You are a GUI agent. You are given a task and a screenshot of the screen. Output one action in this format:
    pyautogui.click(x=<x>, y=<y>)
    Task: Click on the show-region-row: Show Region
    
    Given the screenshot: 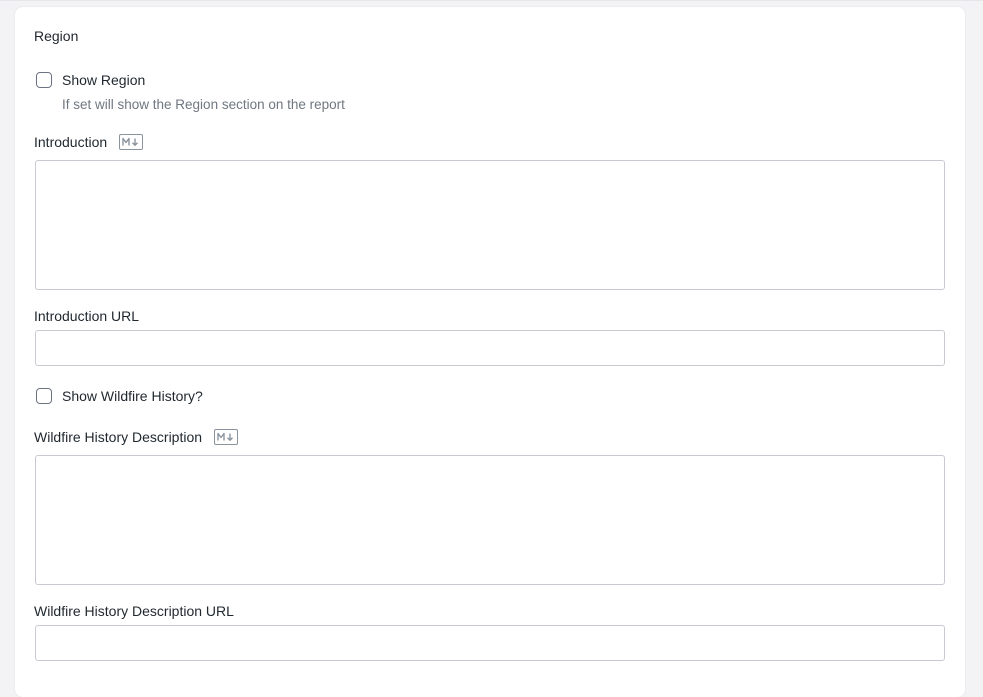 What is the action you would take?
    pyautogui.click(x=90, y=80)
    